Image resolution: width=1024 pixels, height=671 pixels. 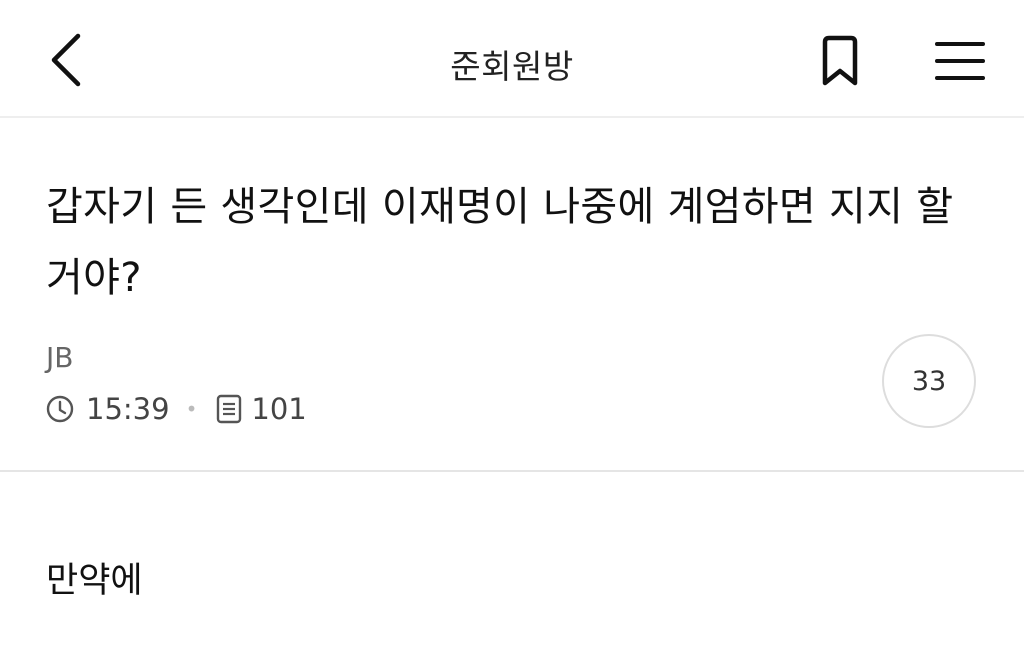 I want to click on view-count: 101, so click(x=279, y=409).